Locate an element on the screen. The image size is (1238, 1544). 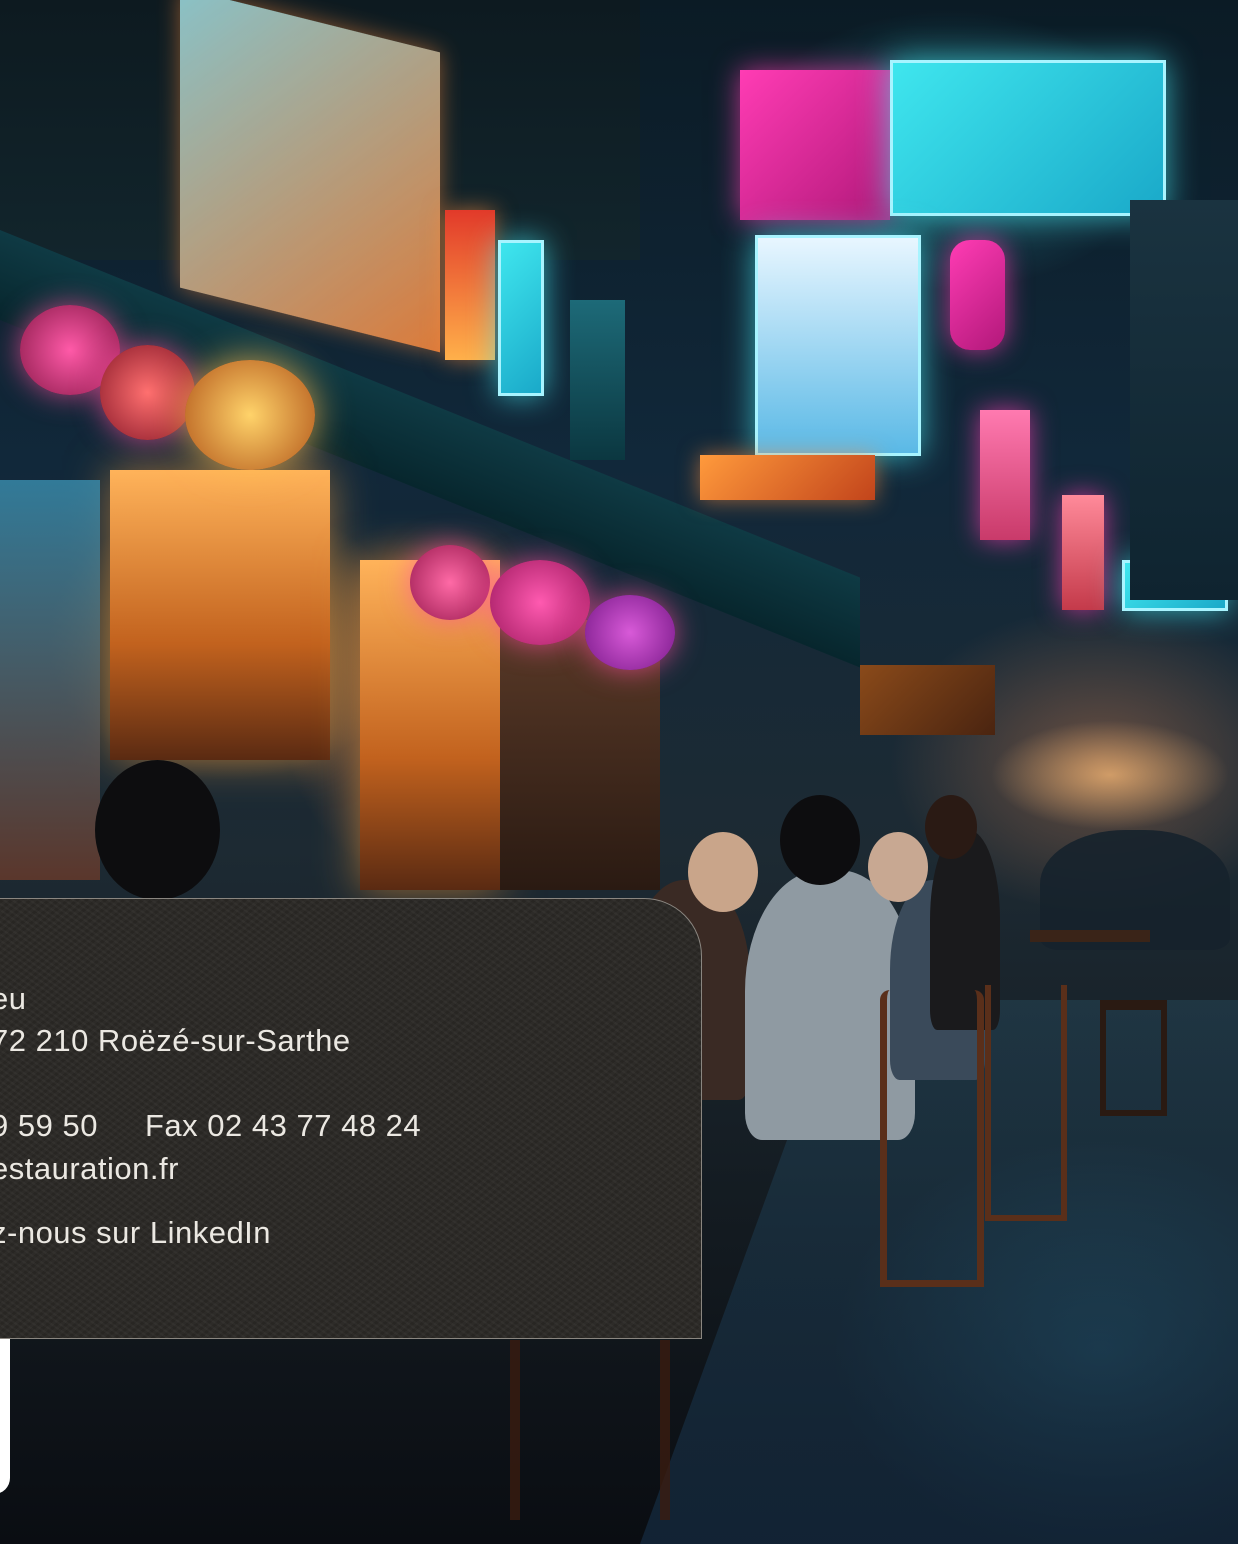
street-glow is located at coordinates (1110, 775).